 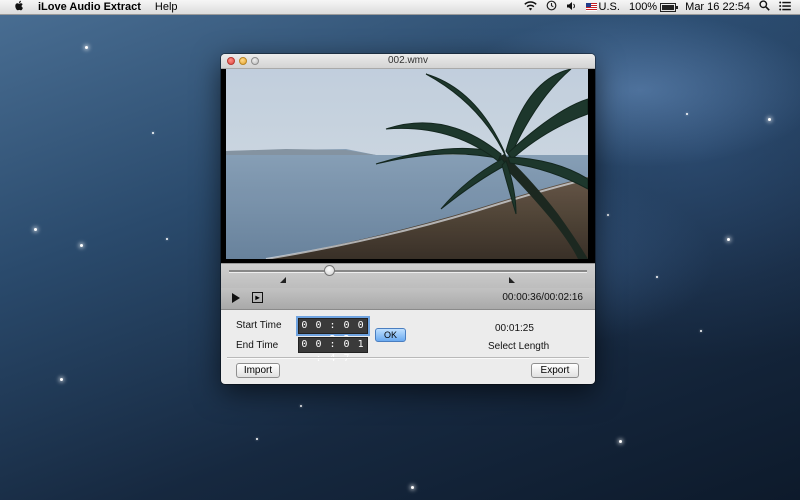 What do you see at coordinates (512, 280) in the screenshot?
I see `end-marker-handle` at bounding box center [512, 280].